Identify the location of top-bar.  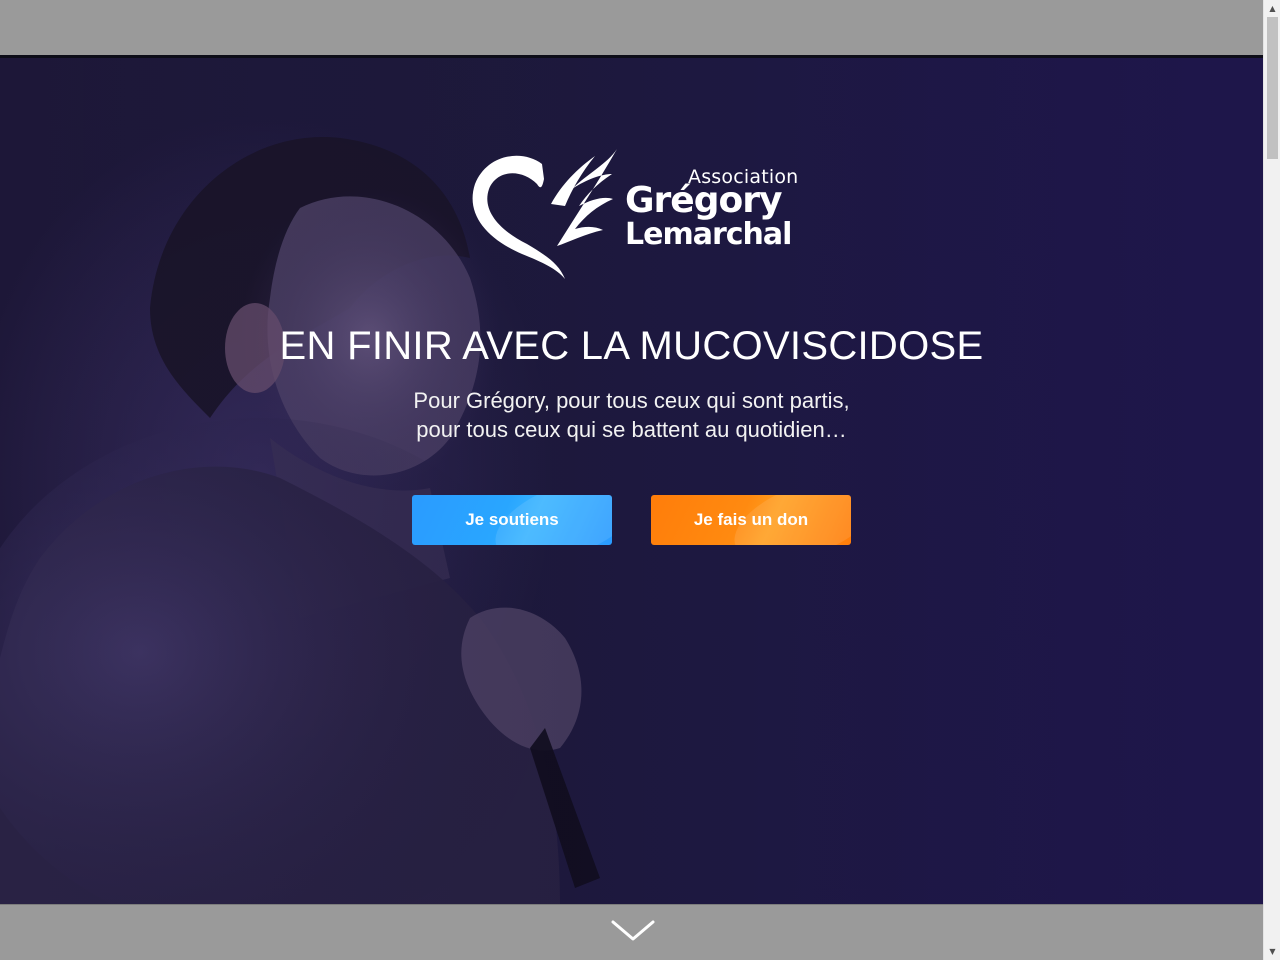
(631, 27).